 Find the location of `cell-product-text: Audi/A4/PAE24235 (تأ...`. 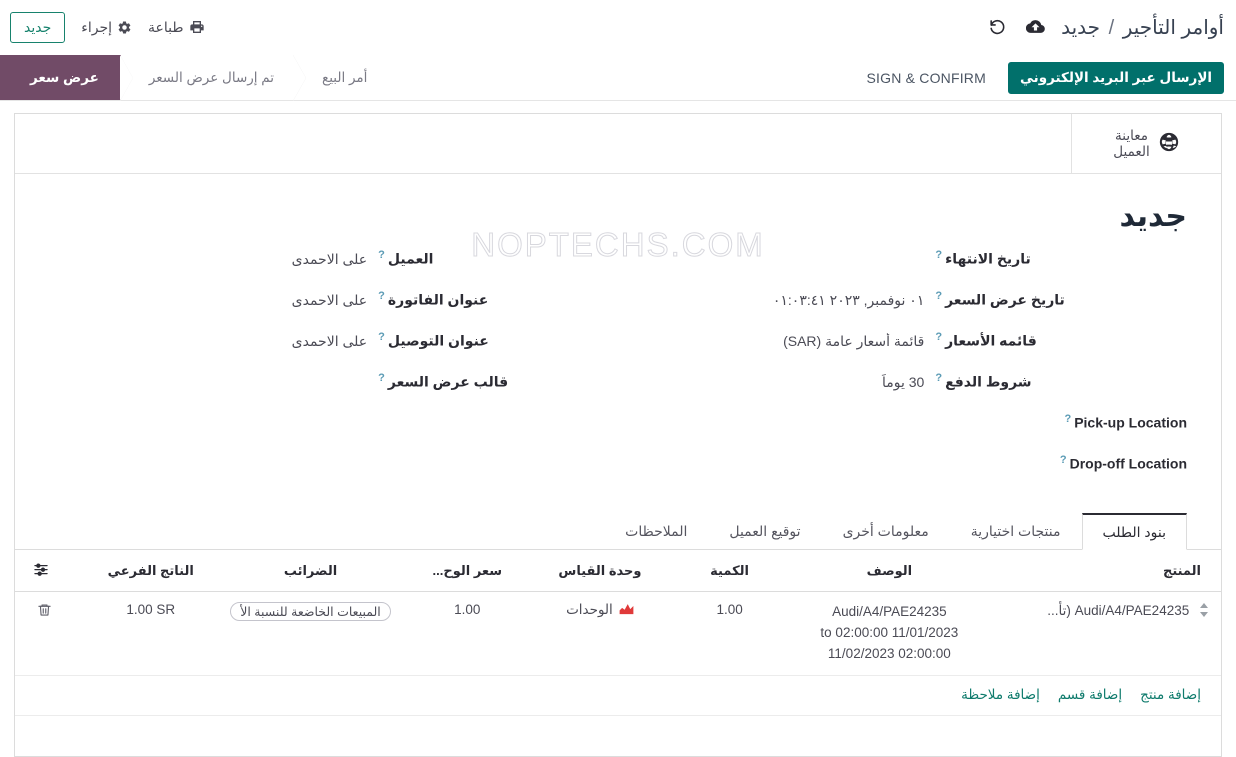

cell-product-text: Audi/A4/PAE24235 (تأ... is located at coordinates (1118, 611).